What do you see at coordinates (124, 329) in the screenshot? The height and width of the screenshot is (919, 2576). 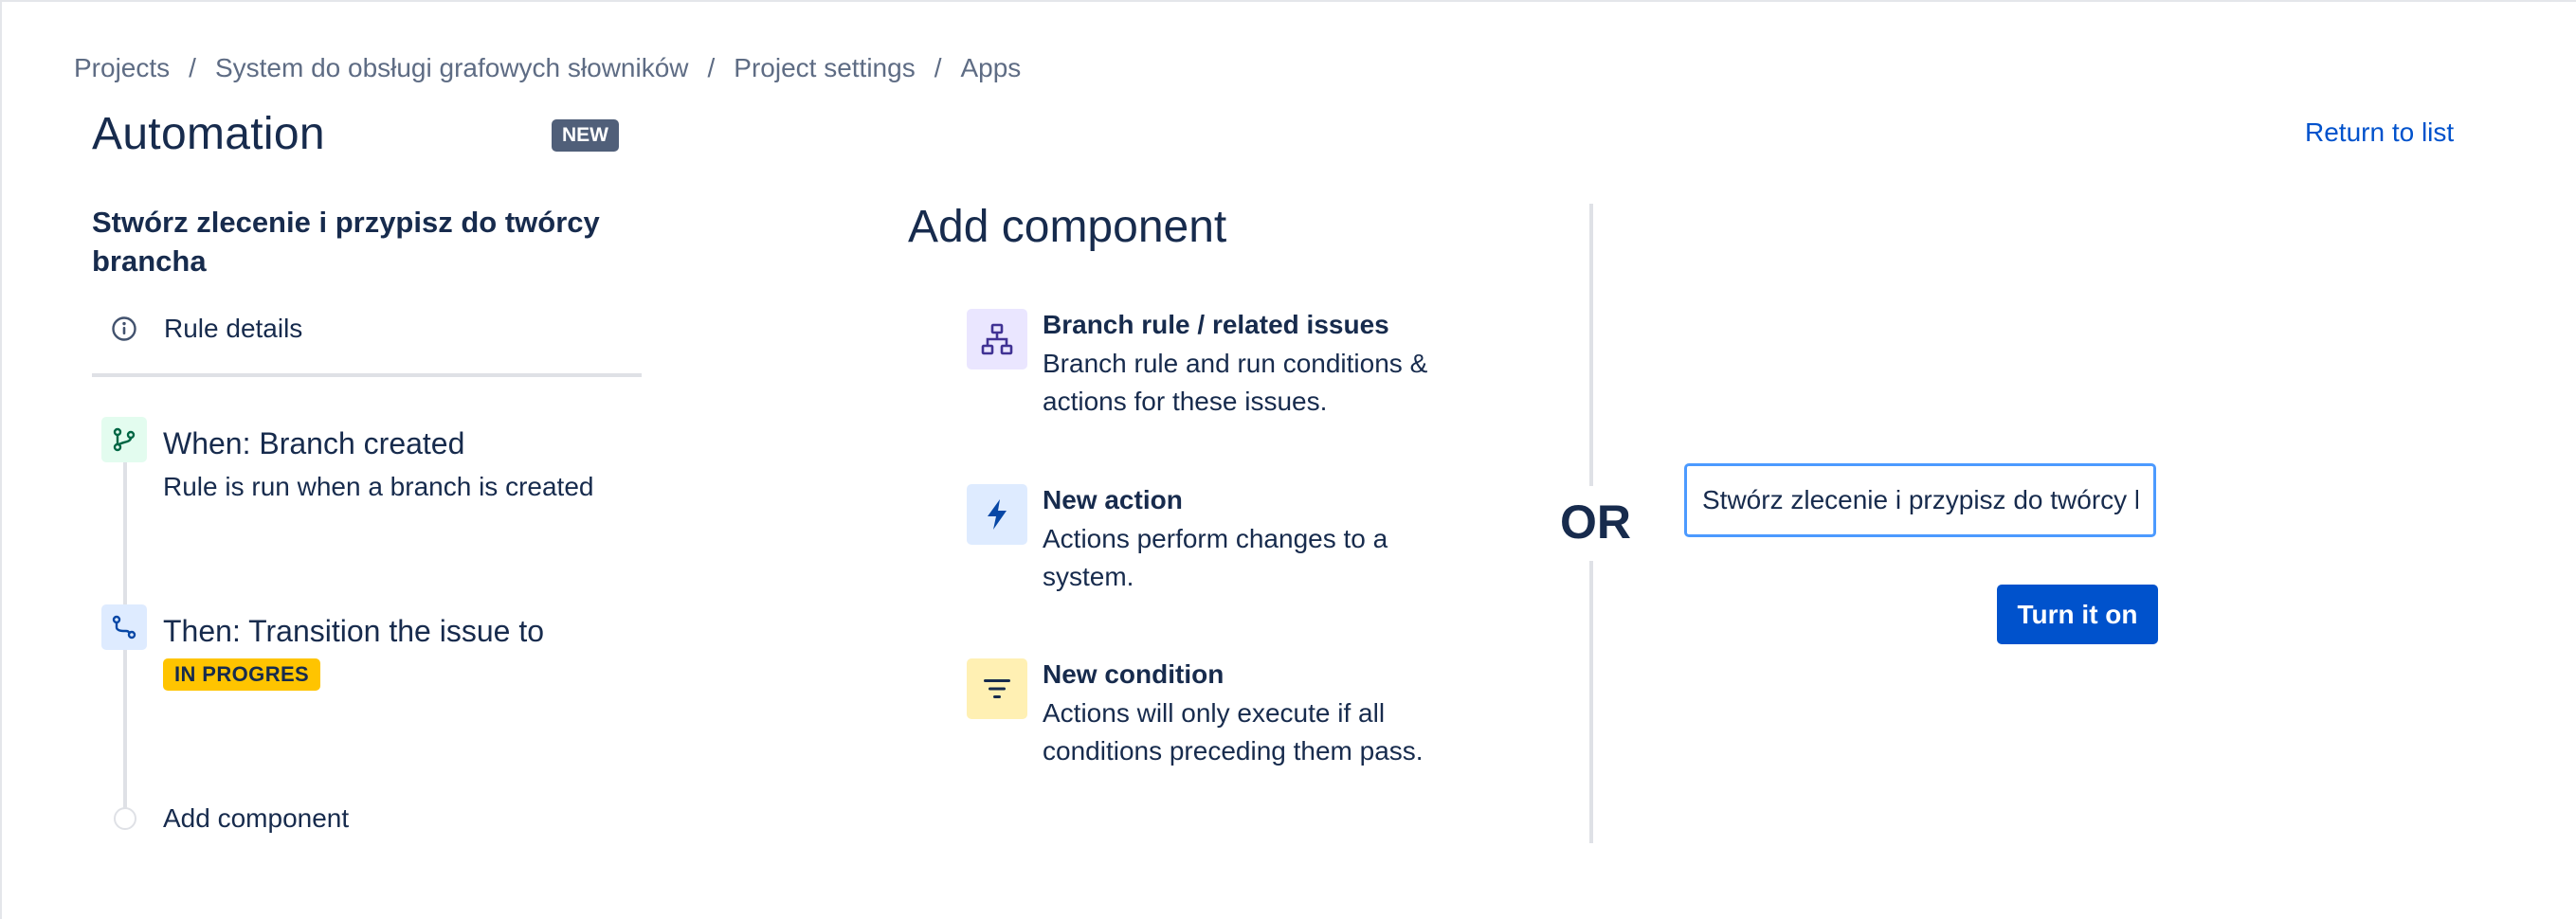 I see `info-icon` at bounding box center [124, 329].